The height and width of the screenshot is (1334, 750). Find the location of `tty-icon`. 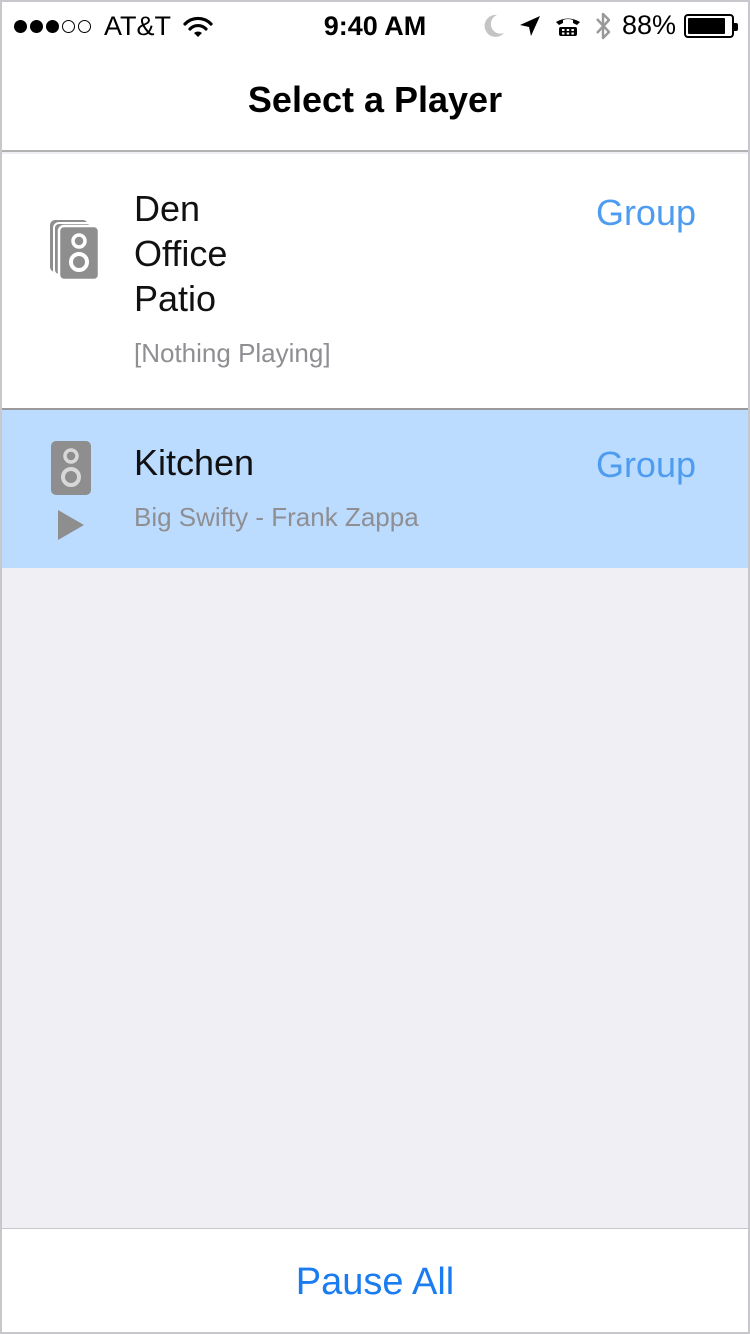

tty-icon is located at coordinates (568, 26).